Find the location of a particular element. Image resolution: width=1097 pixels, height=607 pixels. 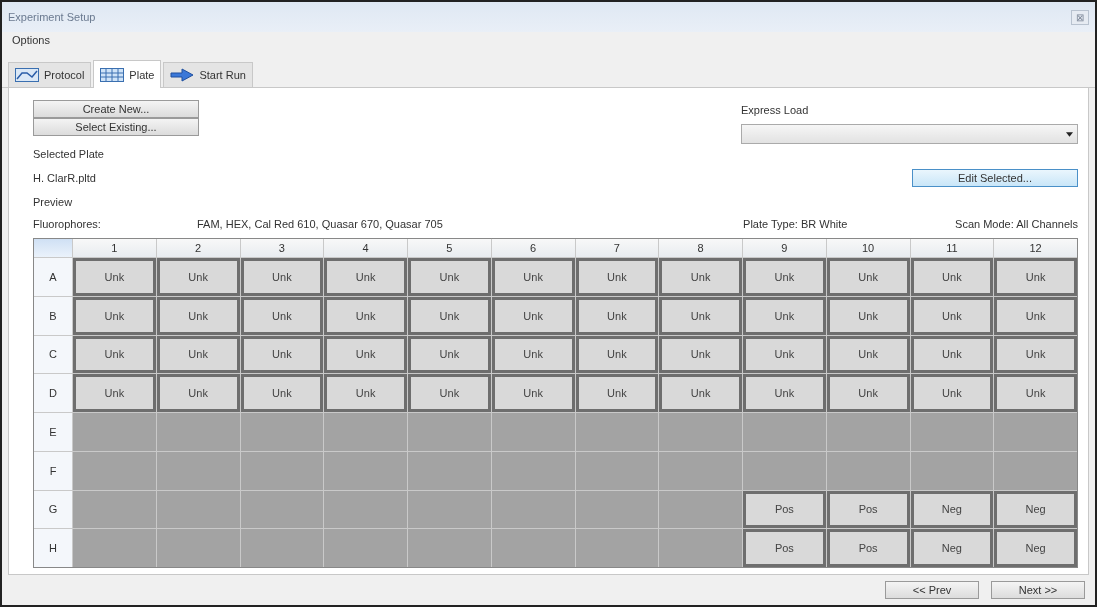

plate-type-text: Plate Type: BR White is located at coordinates (796, 224).